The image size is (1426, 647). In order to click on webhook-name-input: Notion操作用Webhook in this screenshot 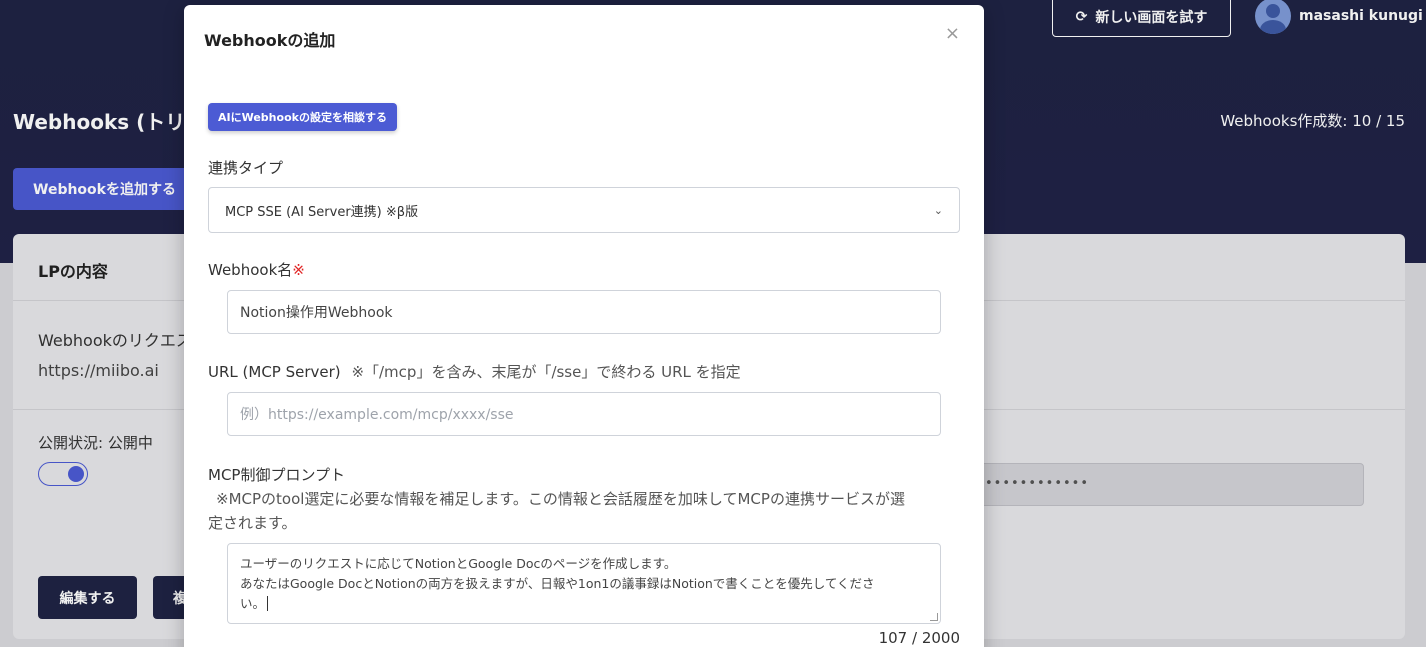, I will do `click(584, 312)`.